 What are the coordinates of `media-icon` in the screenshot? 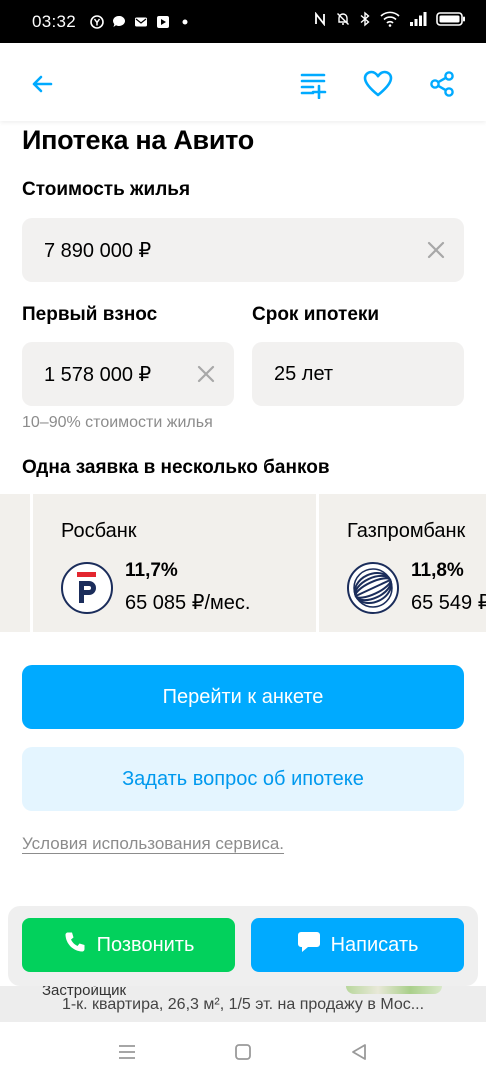 It's located at (163, 22).